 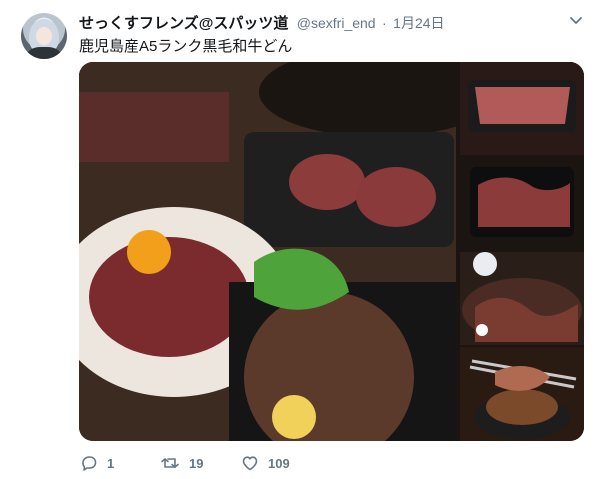 I want to click on retweet-button: 19, so click(x=181, y=463).